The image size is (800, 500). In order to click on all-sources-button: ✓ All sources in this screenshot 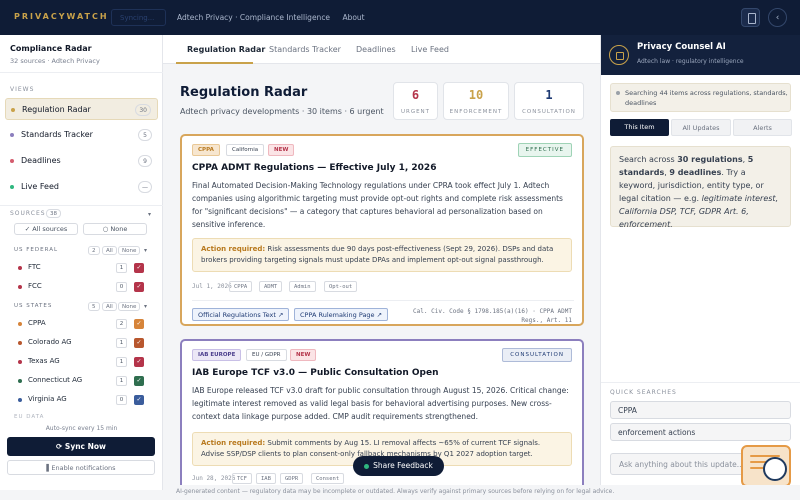, I will do `click(46, 229)`.